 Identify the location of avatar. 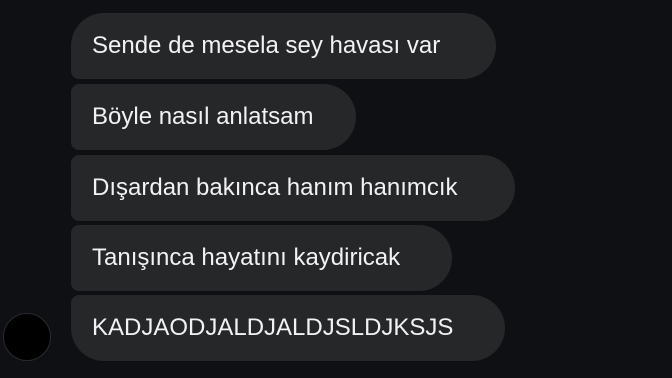
(27, 337).